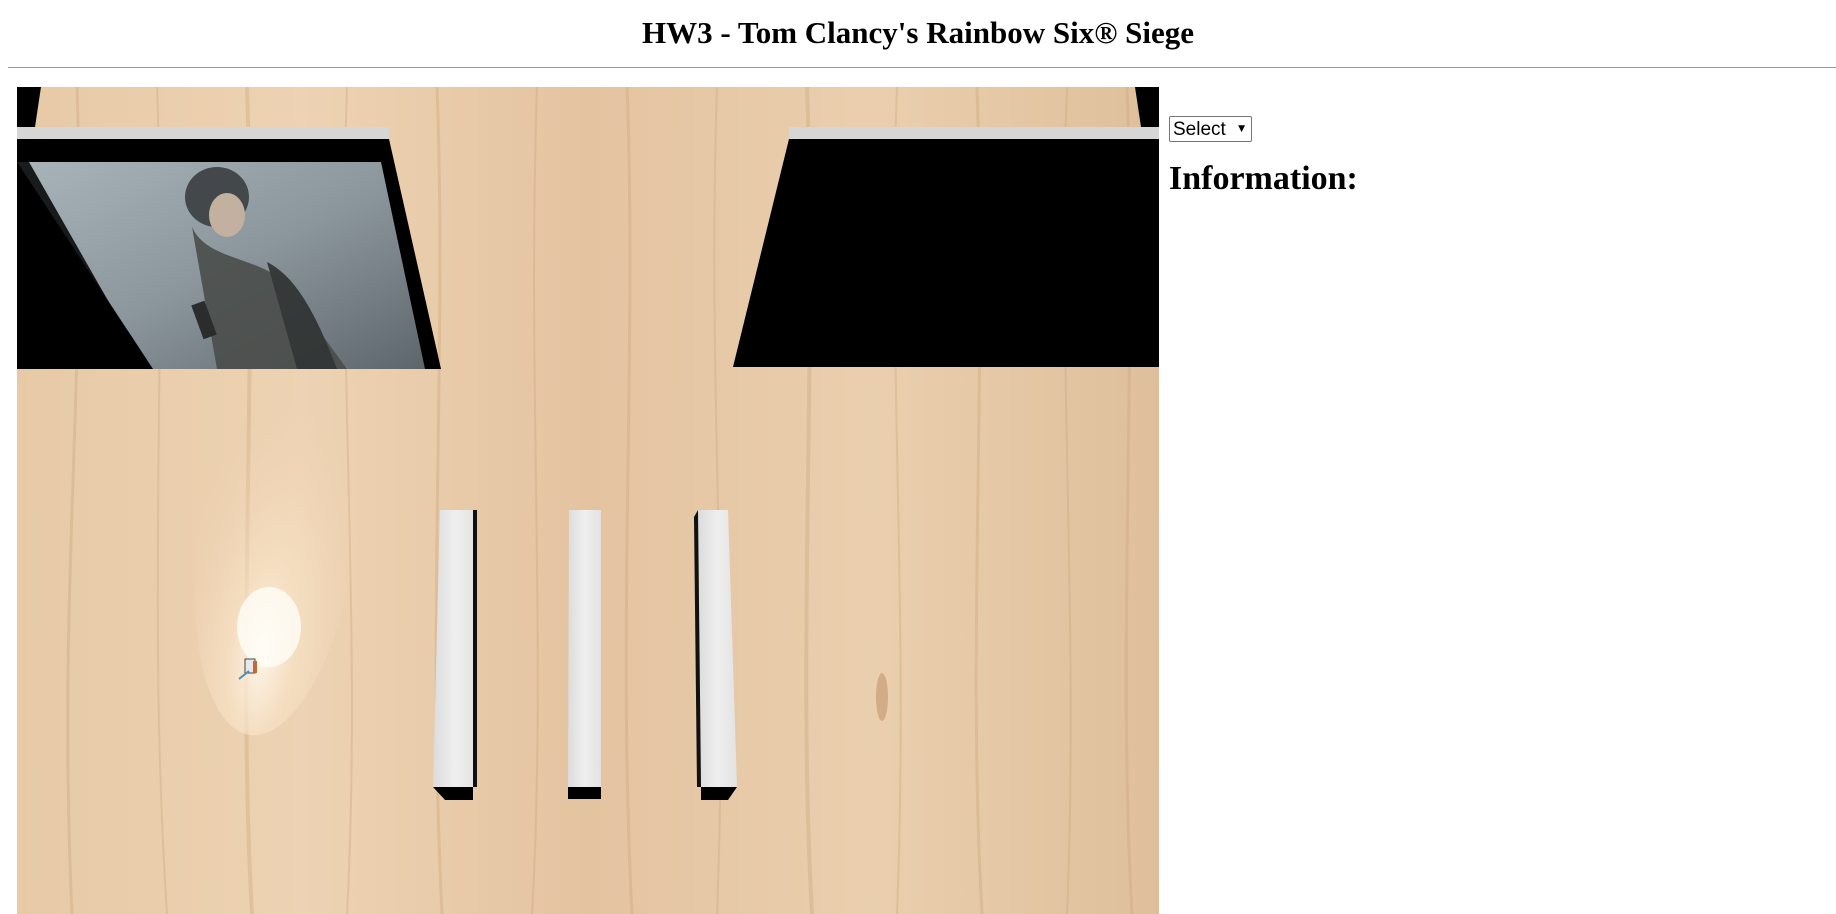  What do you see at coordinates (922, 67) in the screenshot?
I see `title-divider` at bounding box center [922, 67].